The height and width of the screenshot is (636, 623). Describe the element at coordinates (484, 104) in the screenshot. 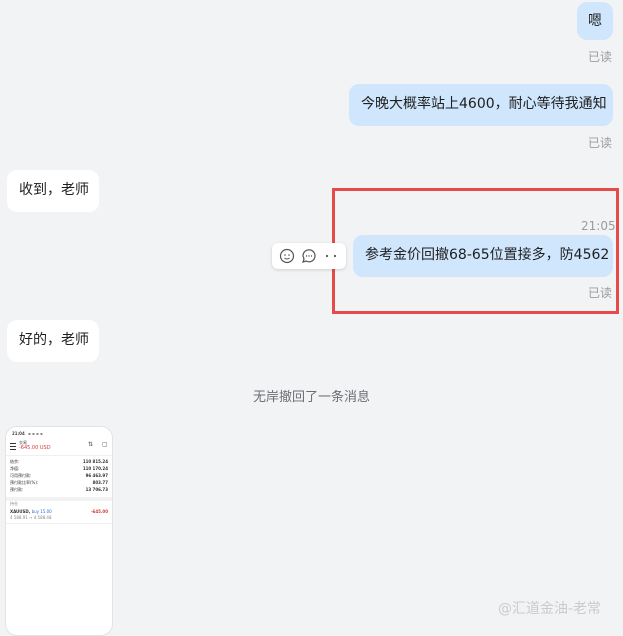

I see `message-text: 今晚大概率站上4600，耐心等待我通知` at that location.